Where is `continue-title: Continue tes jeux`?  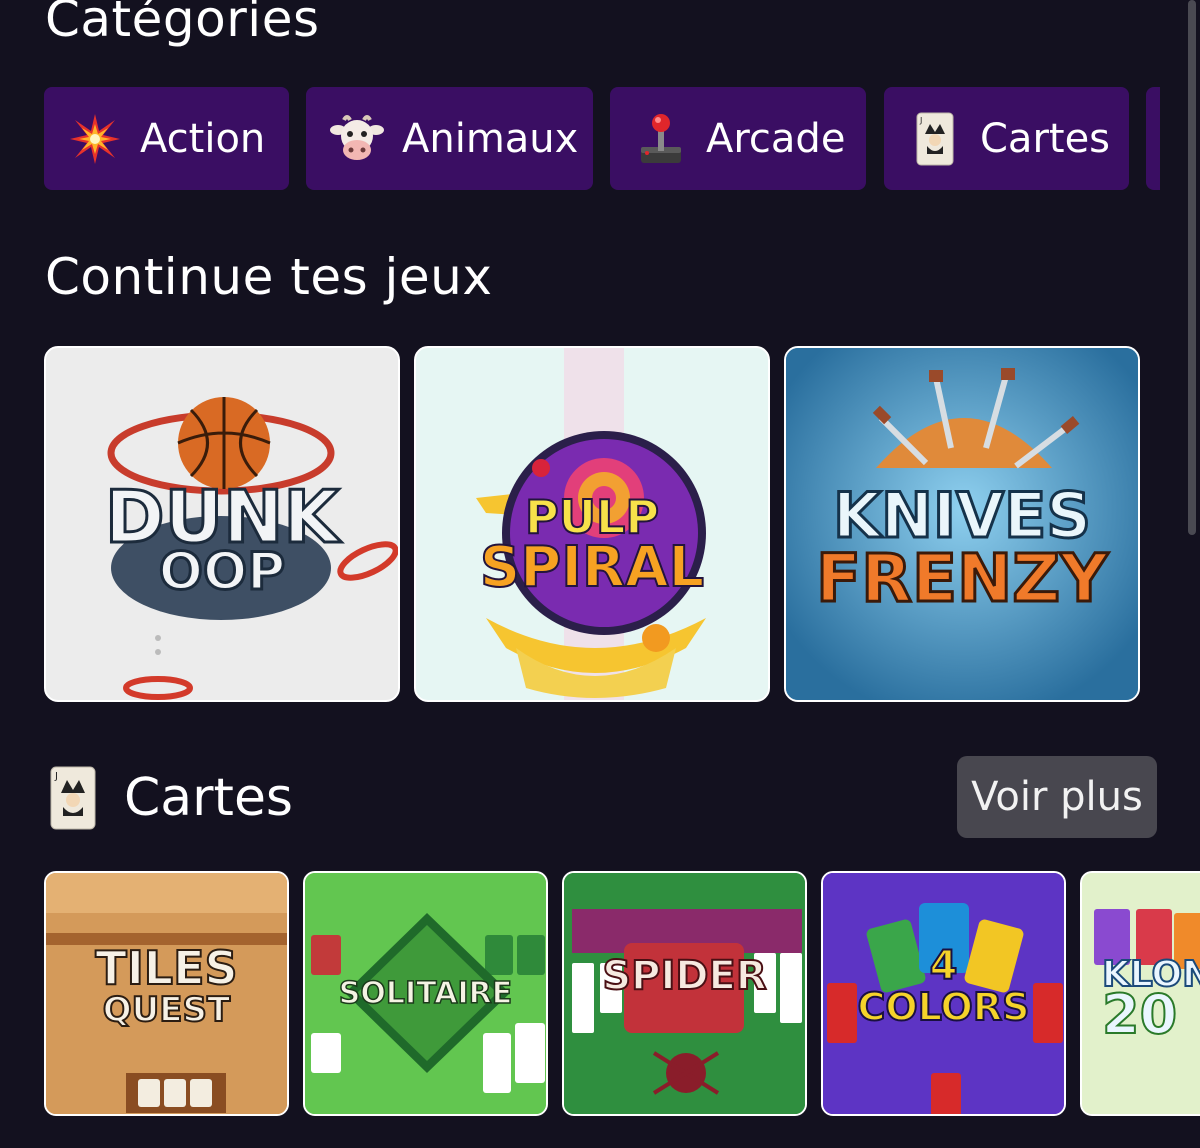 continue-title: Continue tes jeux is located at coordinates (269, 277).